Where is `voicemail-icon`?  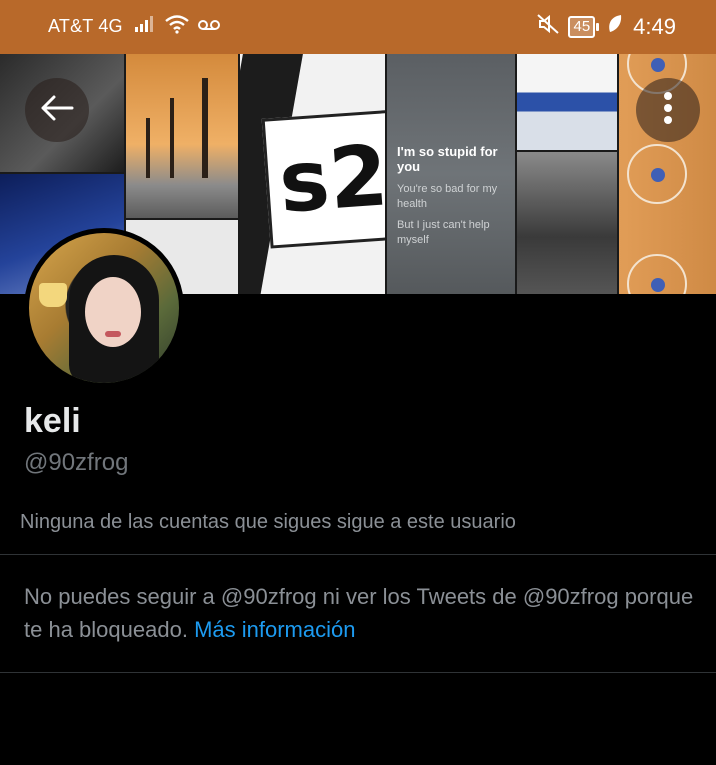
voicemail-icon is located at coordinates (209, 27).